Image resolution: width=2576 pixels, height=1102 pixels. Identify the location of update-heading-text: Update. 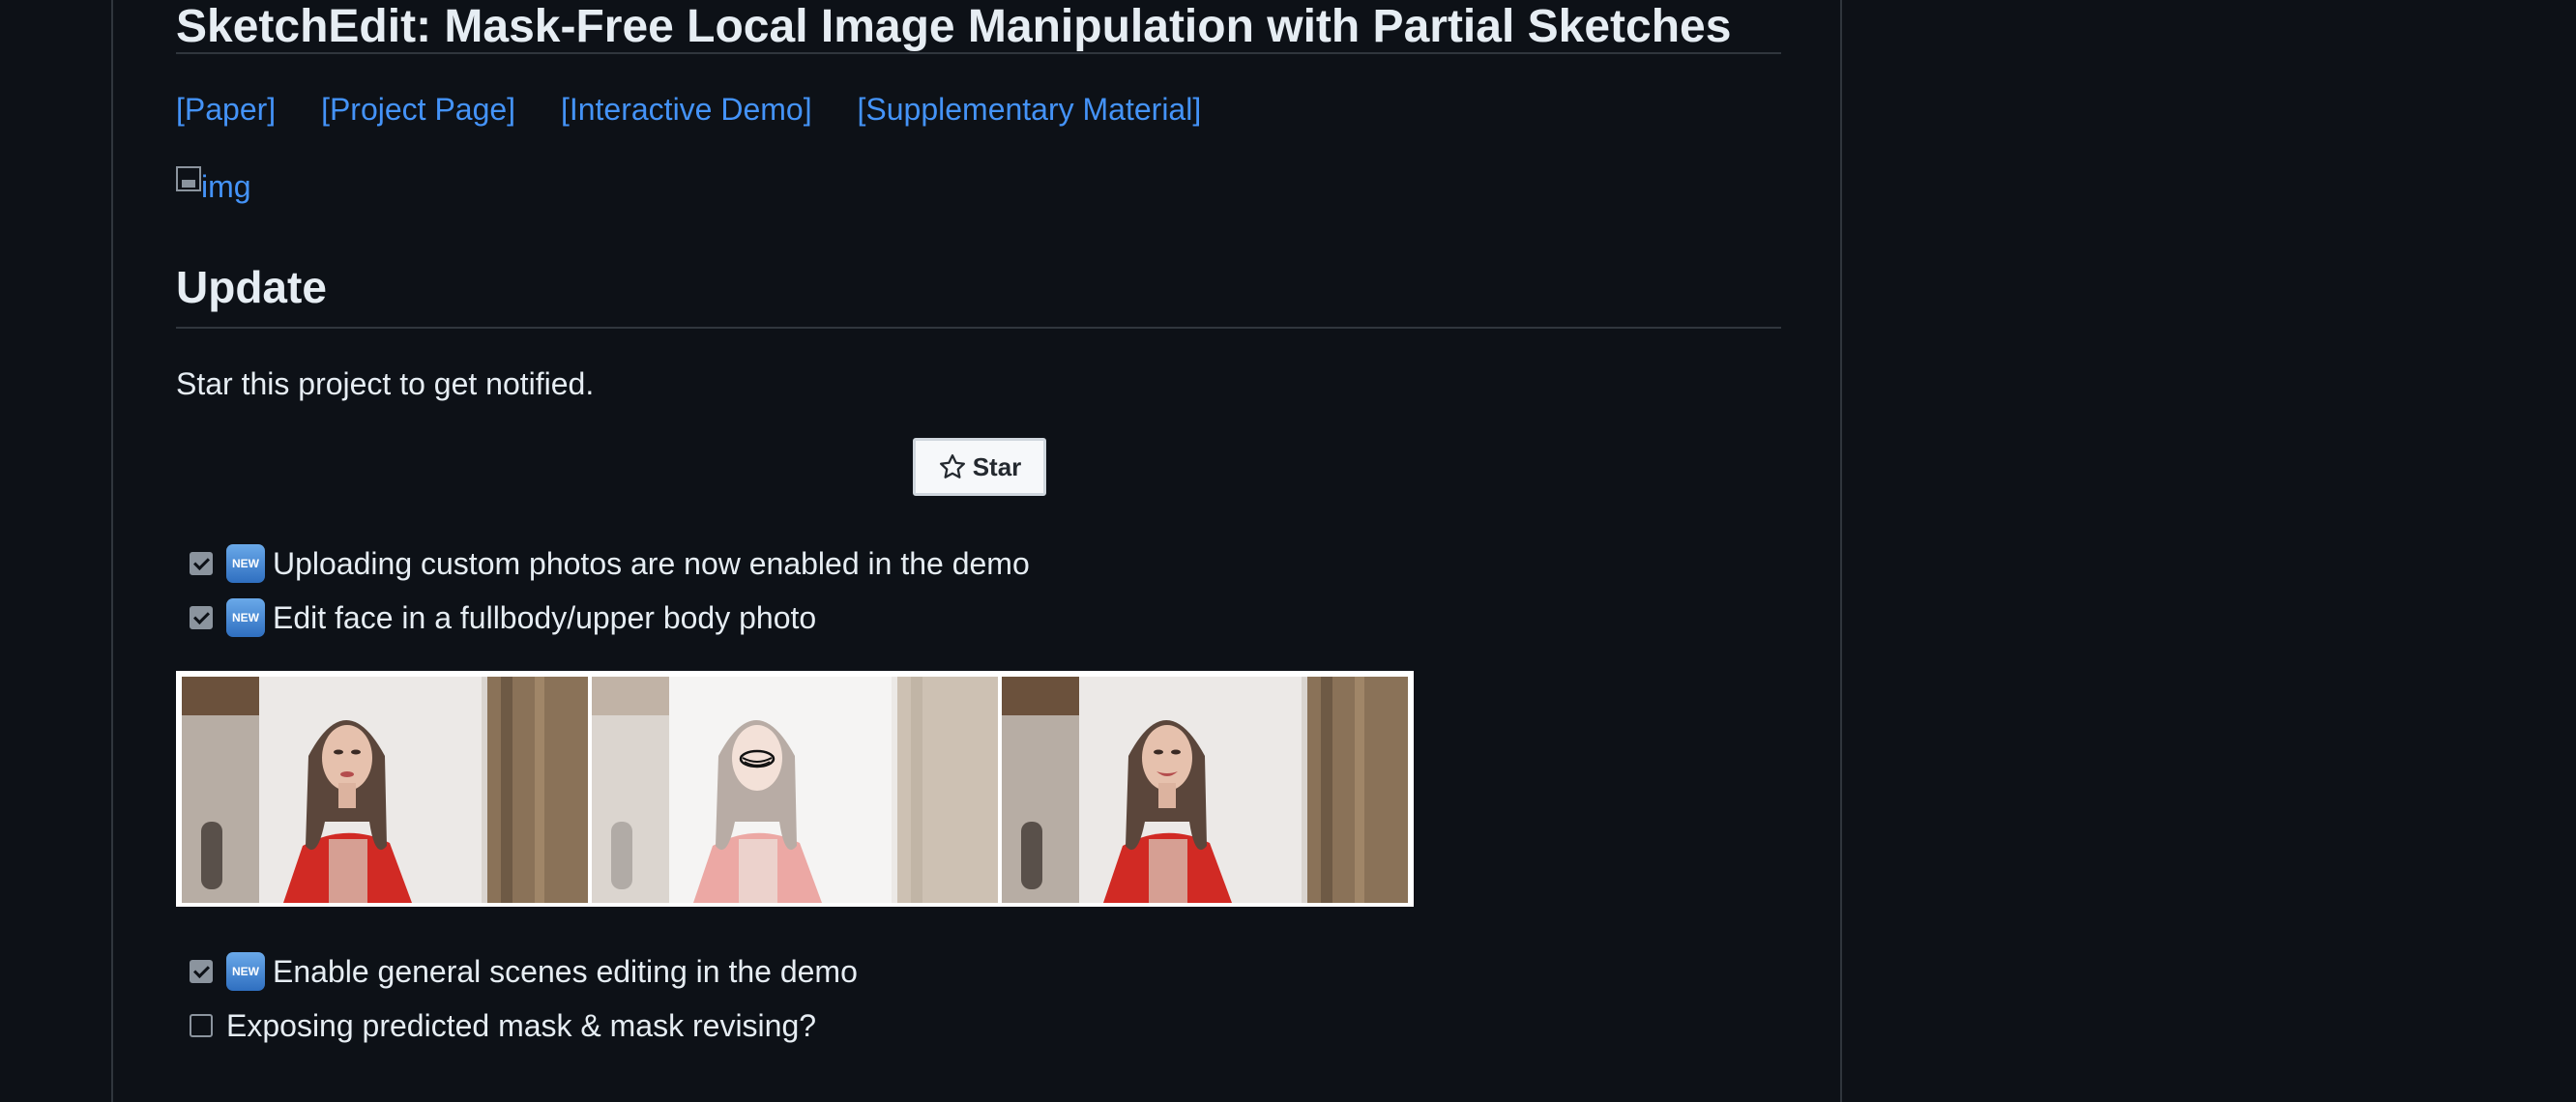
(251, 287).